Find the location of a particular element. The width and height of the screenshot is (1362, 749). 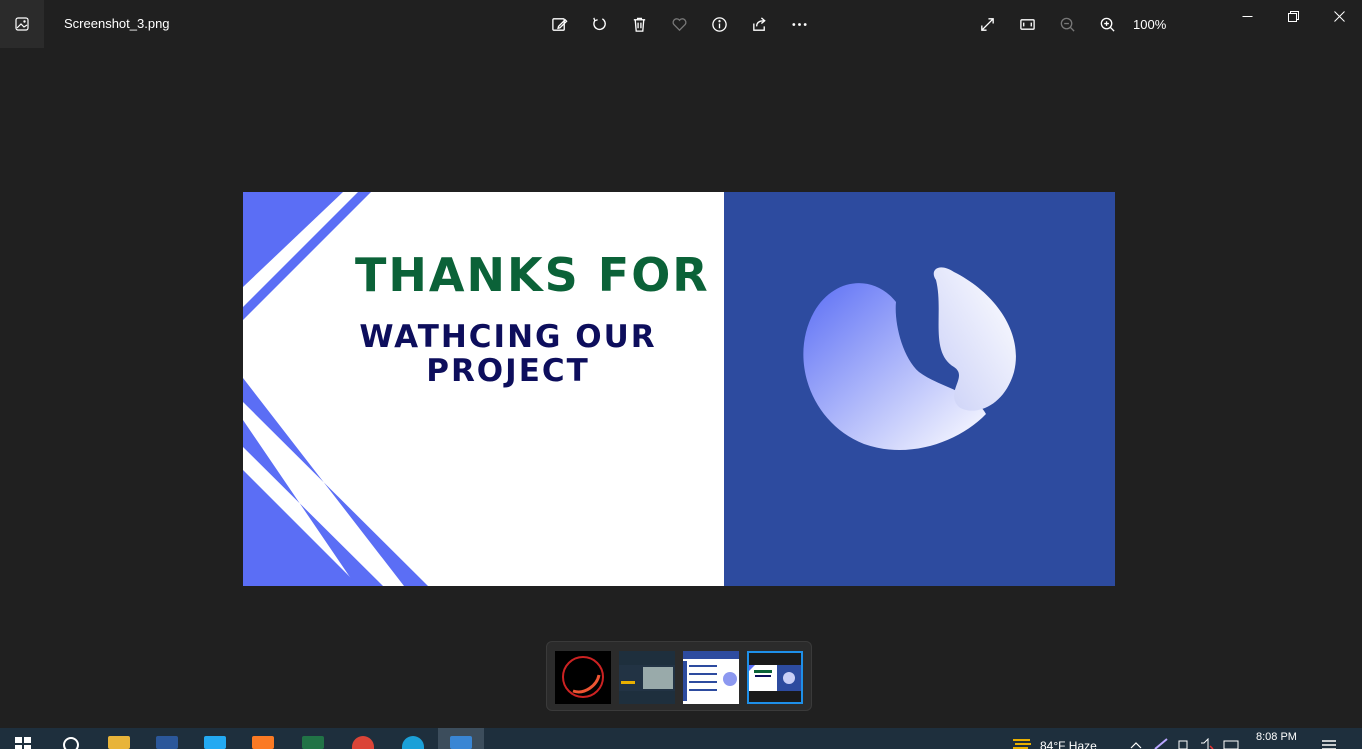

search-icon is located at coordinates (71, 738).